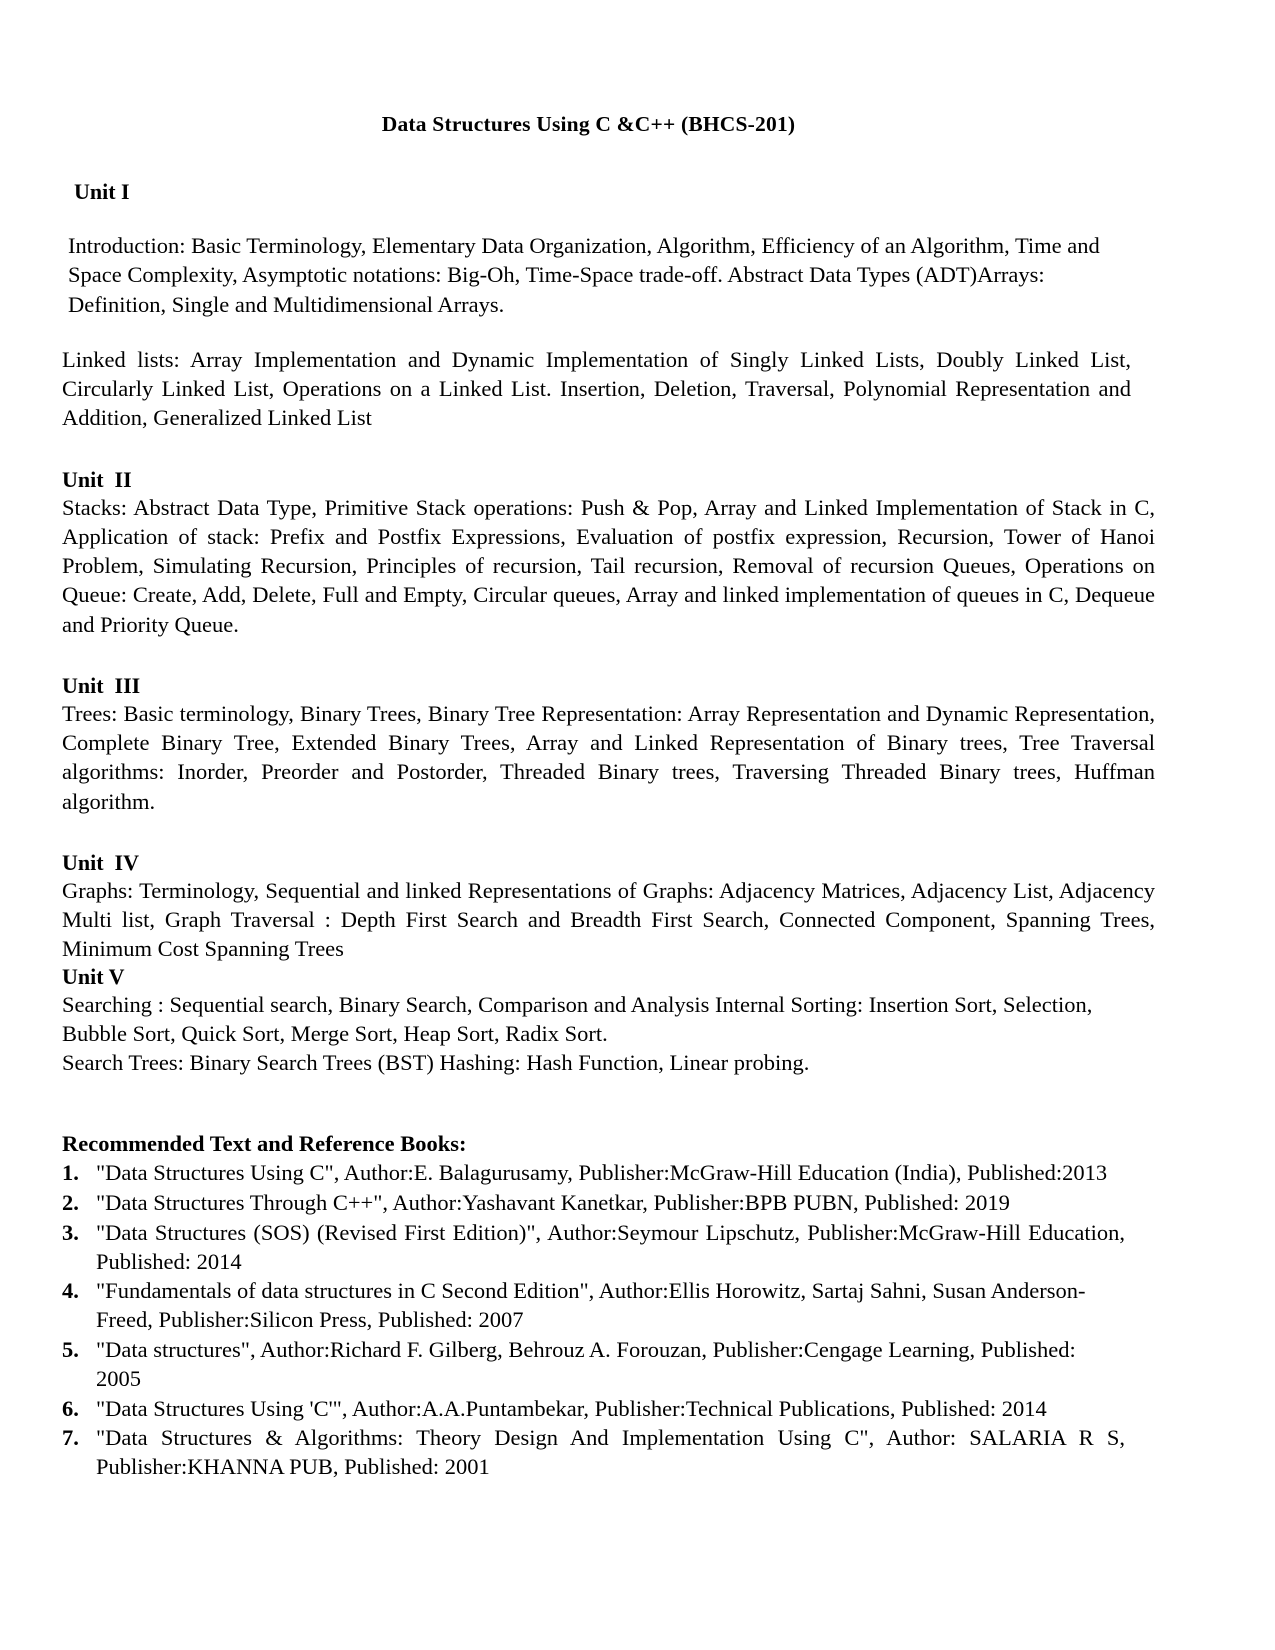  What do you see at coordinates (93, 976) in the screenshot?
I see `unit-heading-5: Unit V` at bounding box center [93, 976].